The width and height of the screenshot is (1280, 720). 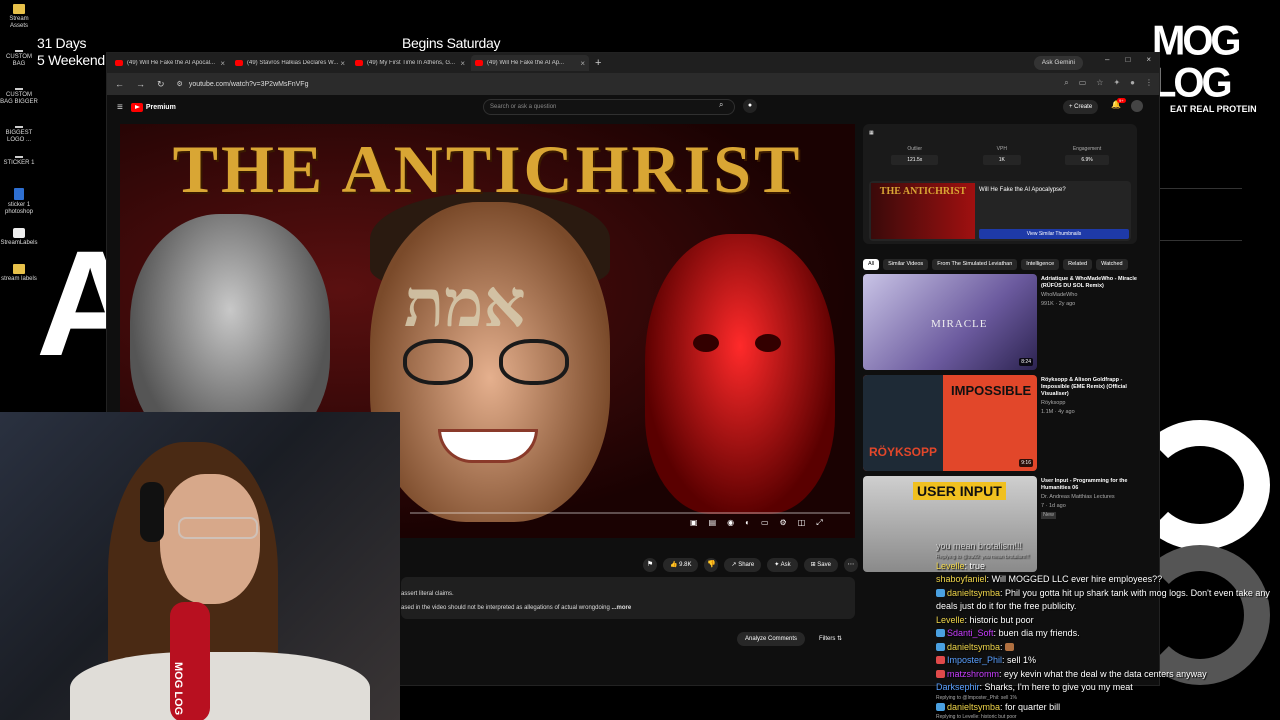 What do you see at coordinates (819, 523) in the screenshot?
I see `fullscreen-icon: ⤢` at bounding box center [819, 523].